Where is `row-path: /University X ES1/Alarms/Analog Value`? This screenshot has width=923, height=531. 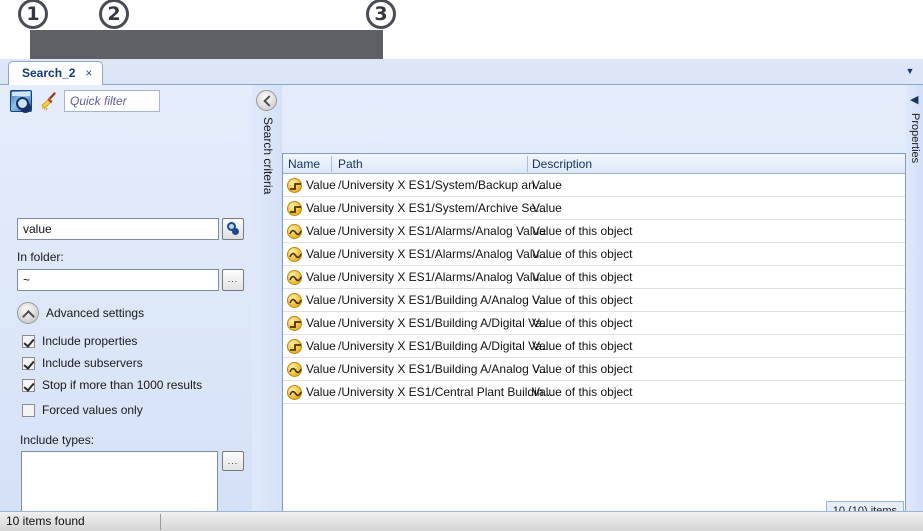 row-path: /University X ES1/Alarms/Analog Value is located at coordinates (442, 231).